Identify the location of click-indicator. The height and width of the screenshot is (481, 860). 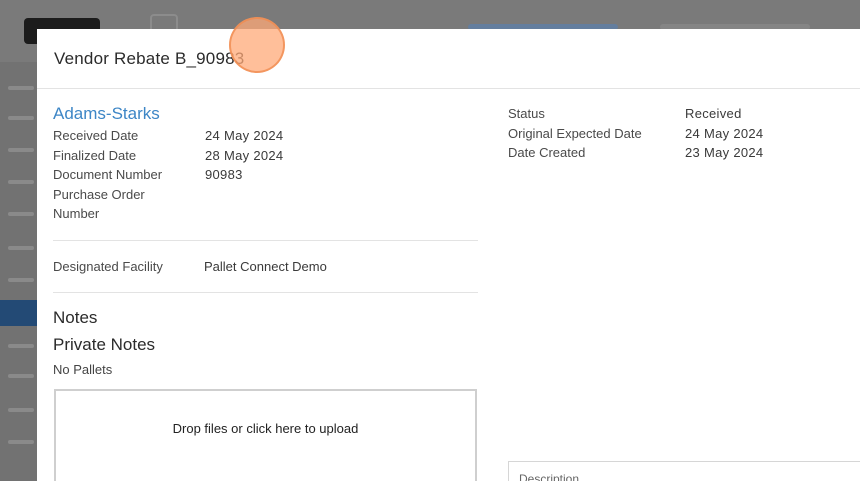
(257, 45).